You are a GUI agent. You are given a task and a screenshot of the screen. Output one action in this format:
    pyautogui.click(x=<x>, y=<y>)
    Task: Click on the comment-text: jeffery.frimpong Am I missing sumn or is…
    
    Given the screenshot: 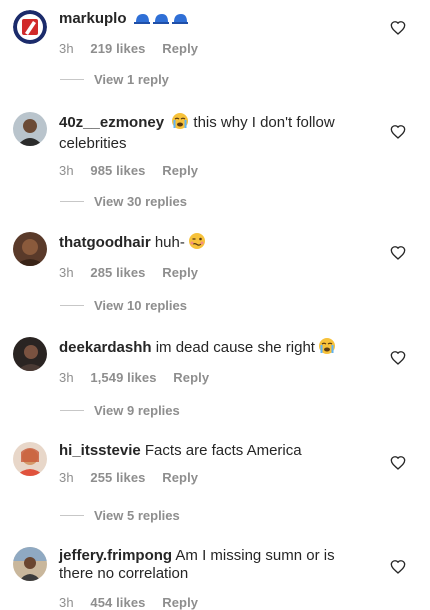 What is the action you would take?
    pyautogui.click(x=209, y=565)
    